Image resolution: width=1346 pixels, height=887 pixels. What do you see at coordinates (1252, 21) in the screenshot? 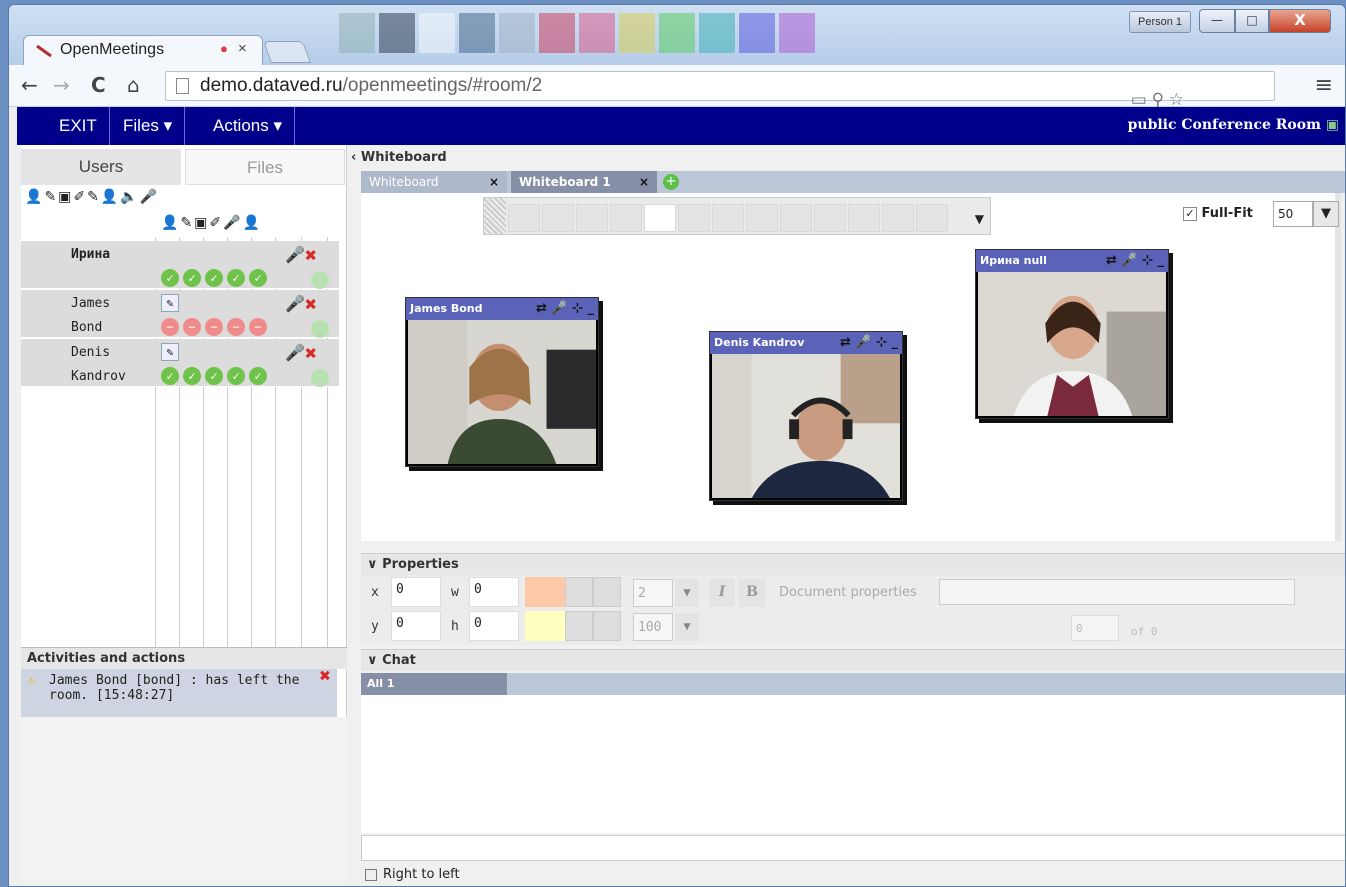
I see `maximize-button: □` at bounding box center [1252, 21].